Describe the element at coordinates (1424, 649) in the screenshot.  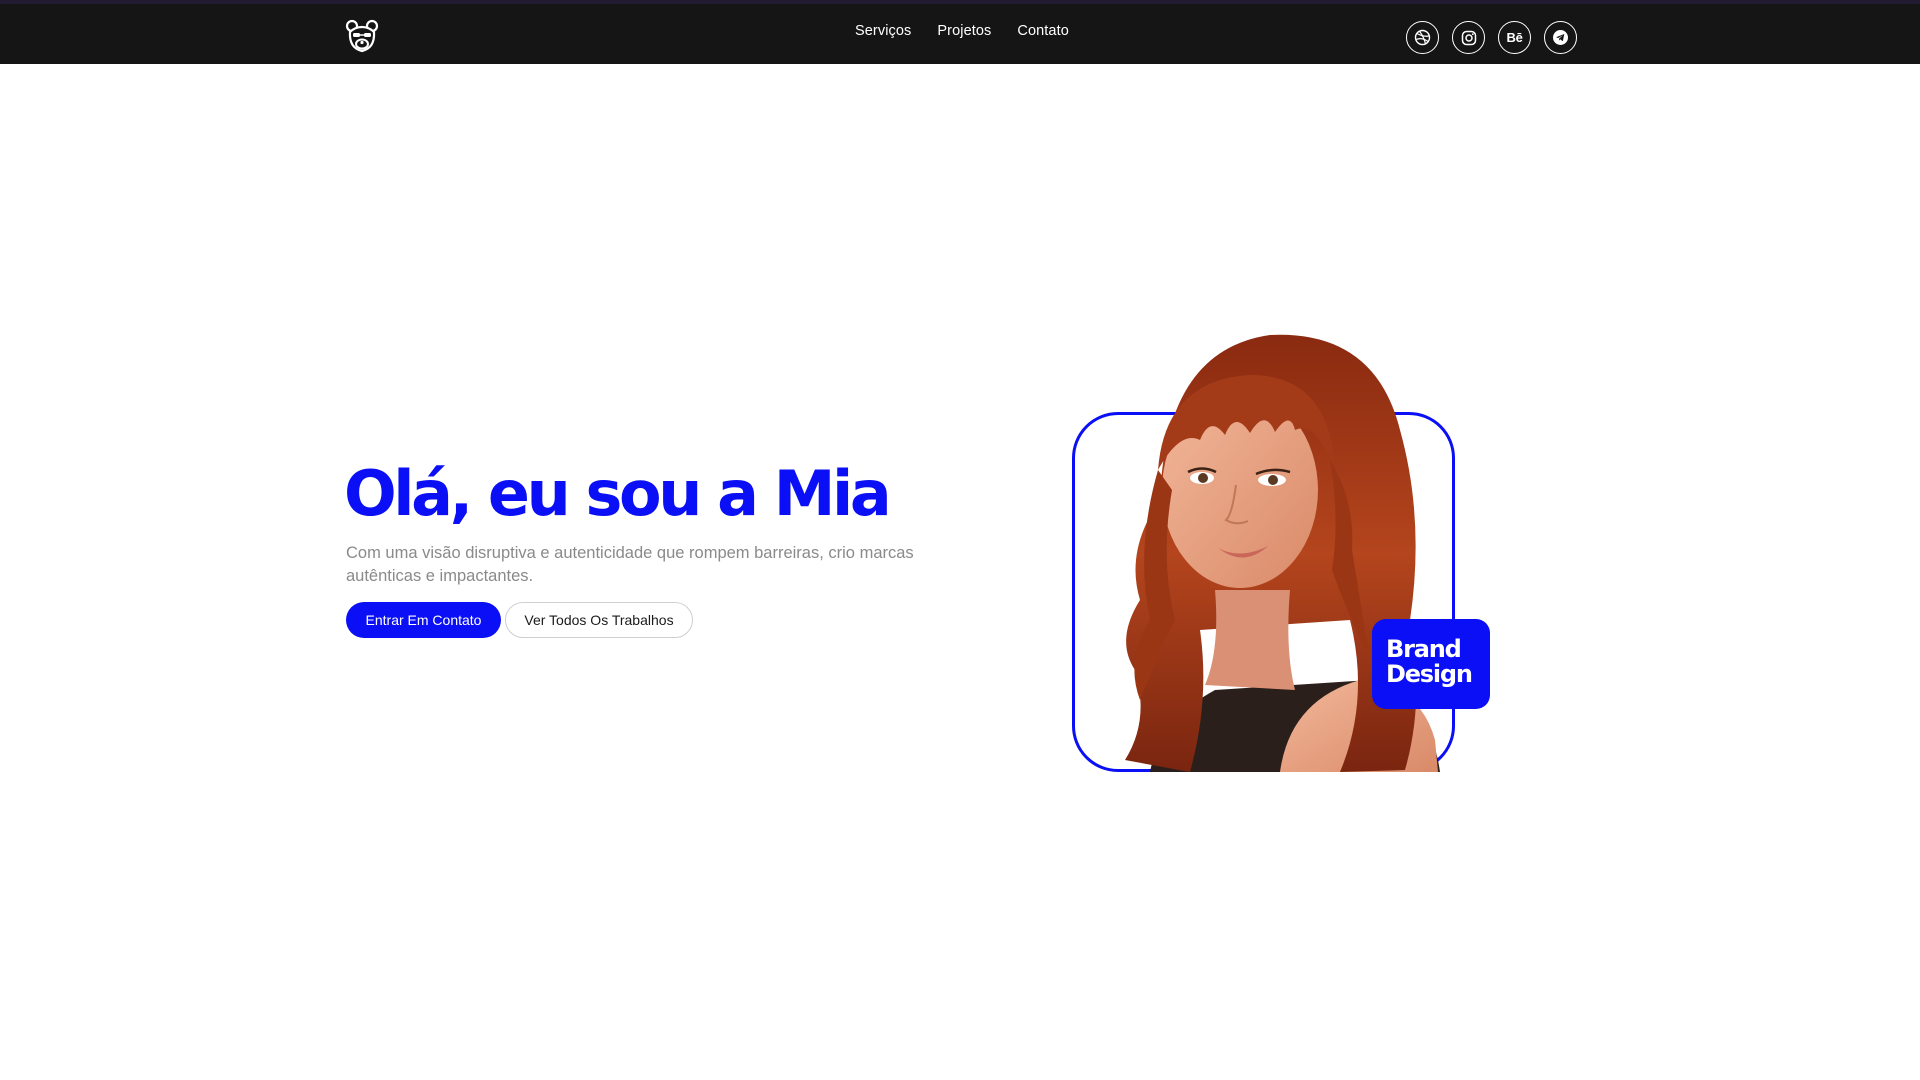
I see `badge-line-1: Brand` at that location.